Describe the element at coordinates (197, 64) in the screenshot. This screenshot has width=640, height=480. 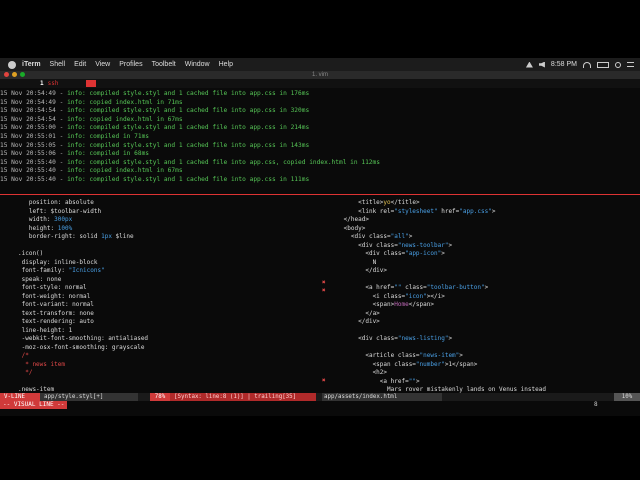
I see `menu-item-window: Window` at that location.